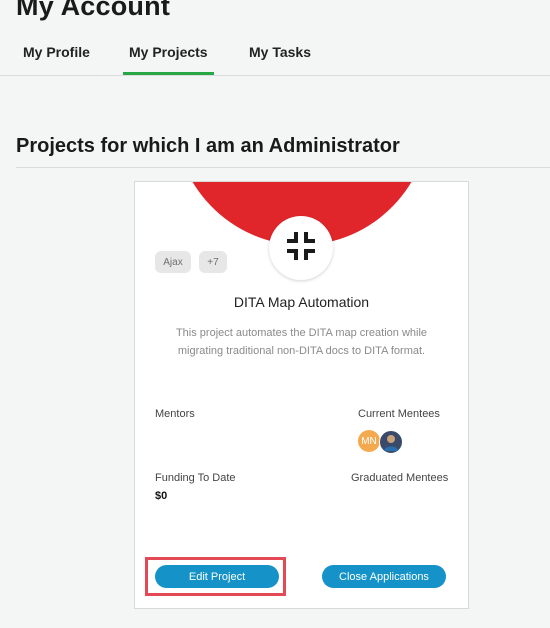 The height and width of the screenshot is (628, 550). I want to click on funding-value: $0, so click(161, 496).